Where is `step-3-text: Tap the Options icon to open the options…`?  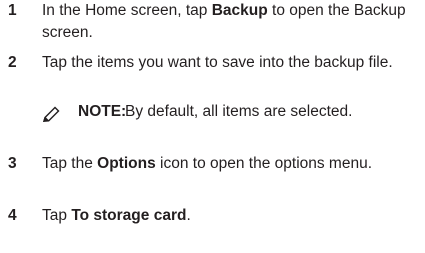 step-3-text: Tap the Options icon to open the options… is located at coordinates (232, 164).